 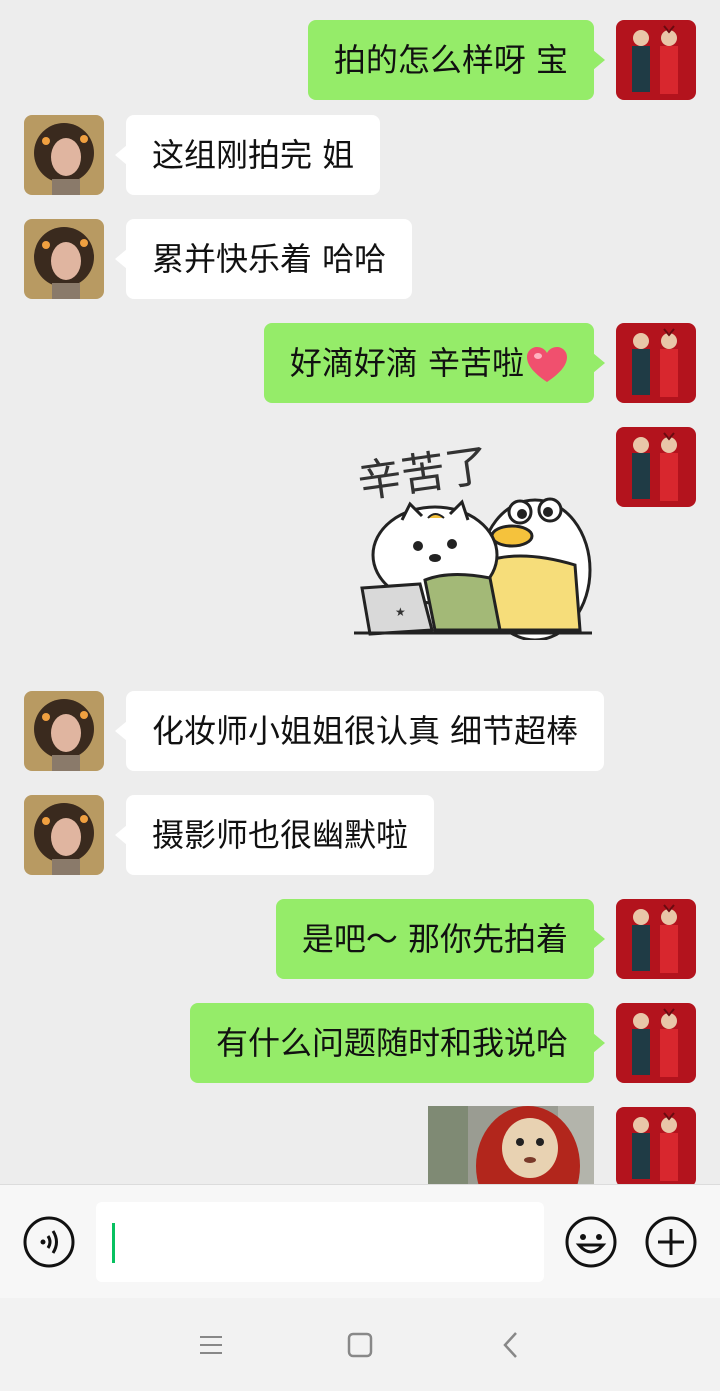 I want to click on system-navigation-bar, so click(x=360, y=1344).